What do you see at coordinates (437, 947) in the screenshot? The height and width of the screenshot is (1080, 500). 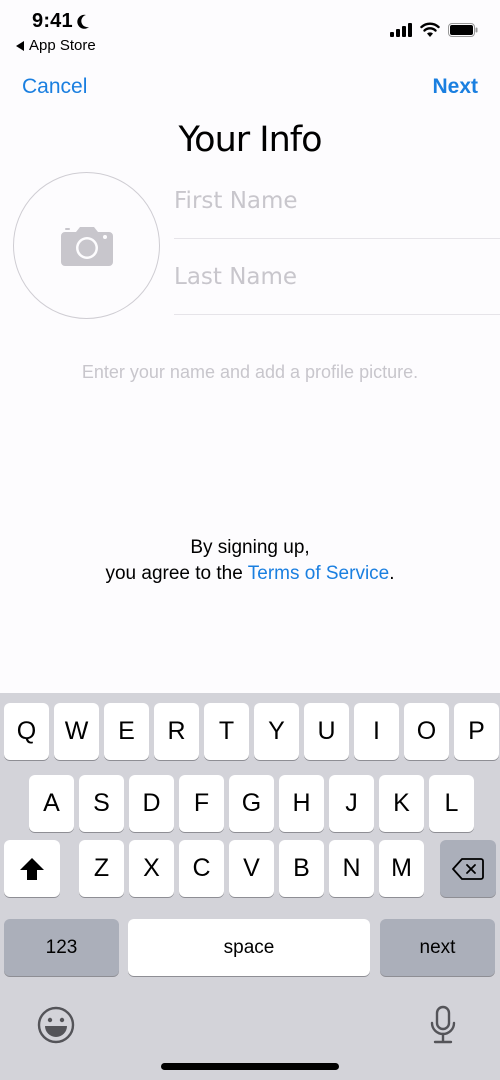 I see `next-key: next` at bounding box center [437, 947].